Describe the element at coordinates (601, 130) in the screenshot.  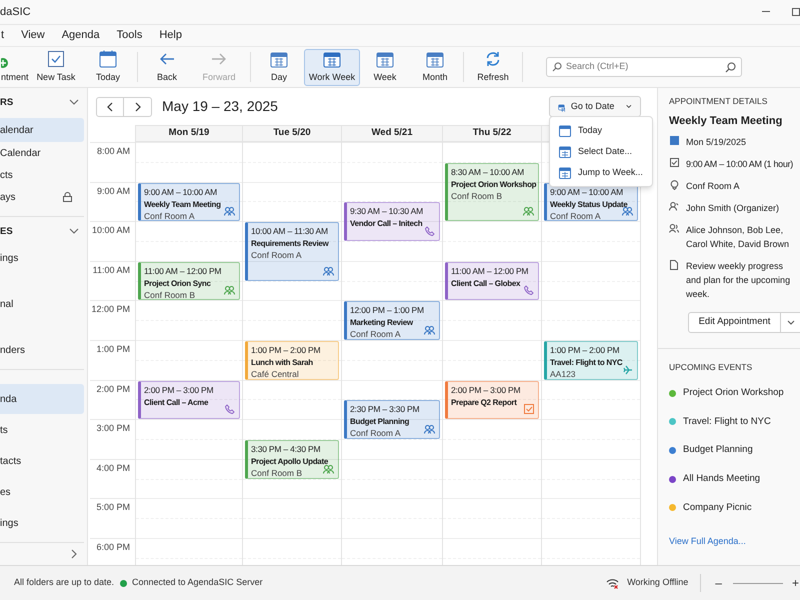
I see `menu-item: Today` at that location.